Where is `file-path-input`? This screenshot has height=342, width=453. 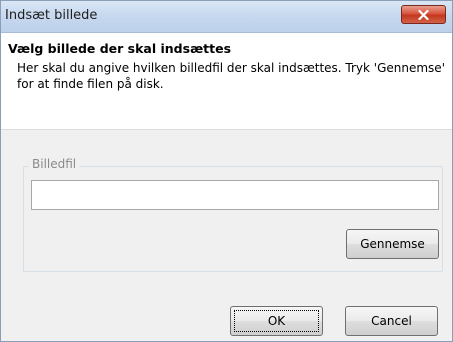 file-path-input is located at coordinates (235, 195).